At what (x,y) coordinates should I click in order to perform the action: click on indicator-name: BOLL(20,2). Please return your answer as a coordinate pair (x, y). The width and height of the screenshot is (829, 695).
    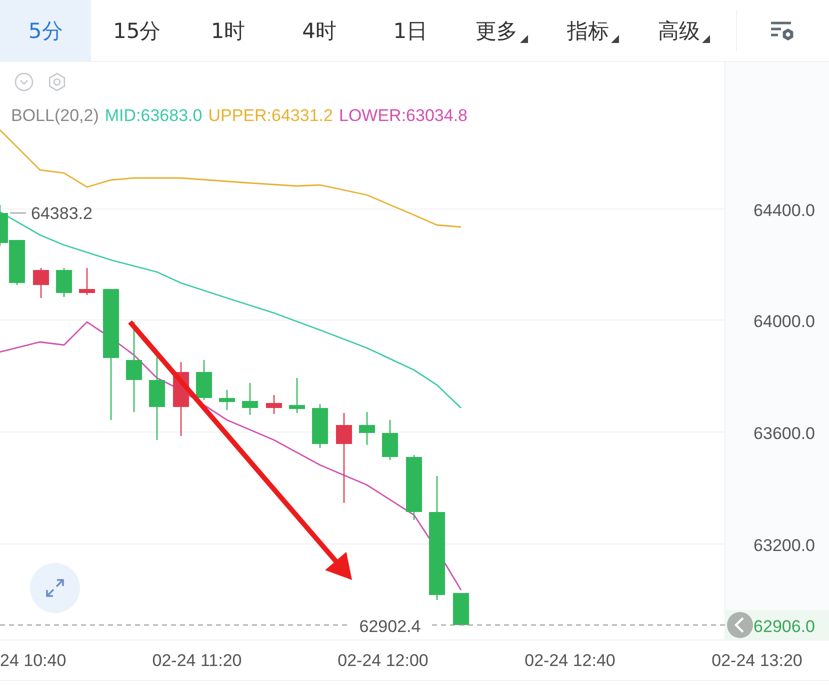
    Looking at the image, I should click on (55, 116).